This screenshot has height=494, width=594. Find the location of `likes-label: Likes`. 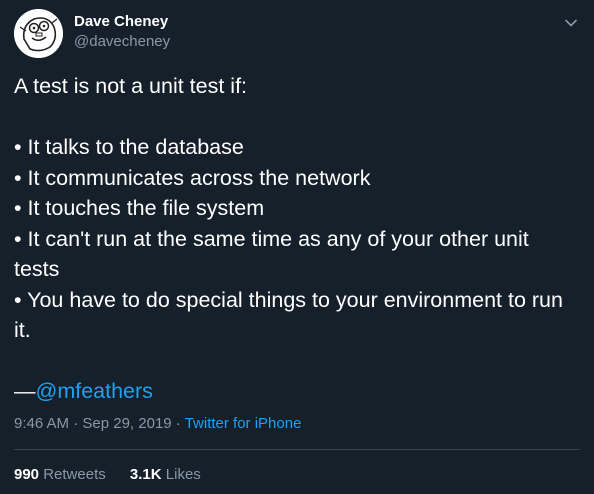

likes-label: Likes is located at coordinates (183, 474).